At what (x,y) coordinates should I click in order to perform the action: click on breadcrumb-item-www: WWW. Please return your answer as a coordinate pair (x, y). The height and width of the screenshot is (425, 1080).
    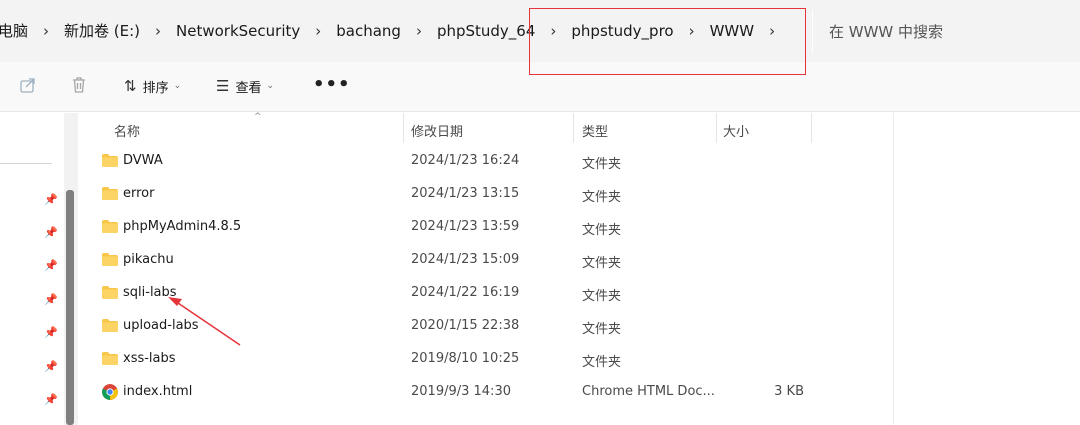
    Looking at the image, I should click on (732, 31).